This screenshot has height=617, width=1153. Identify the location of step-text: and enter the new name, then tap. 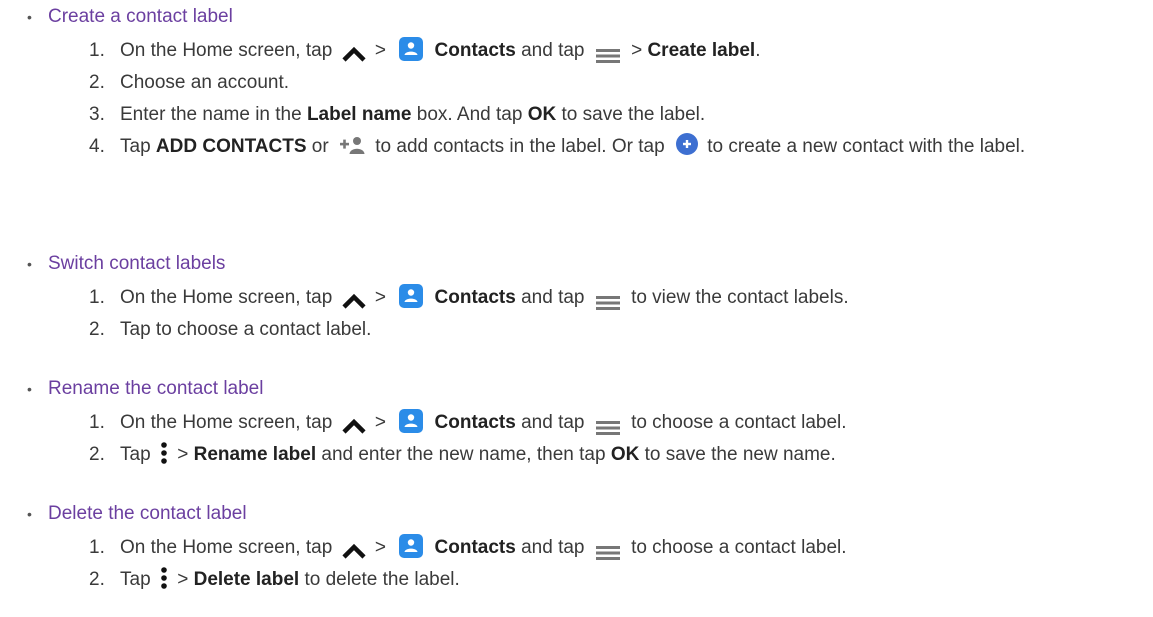
(463, 454).